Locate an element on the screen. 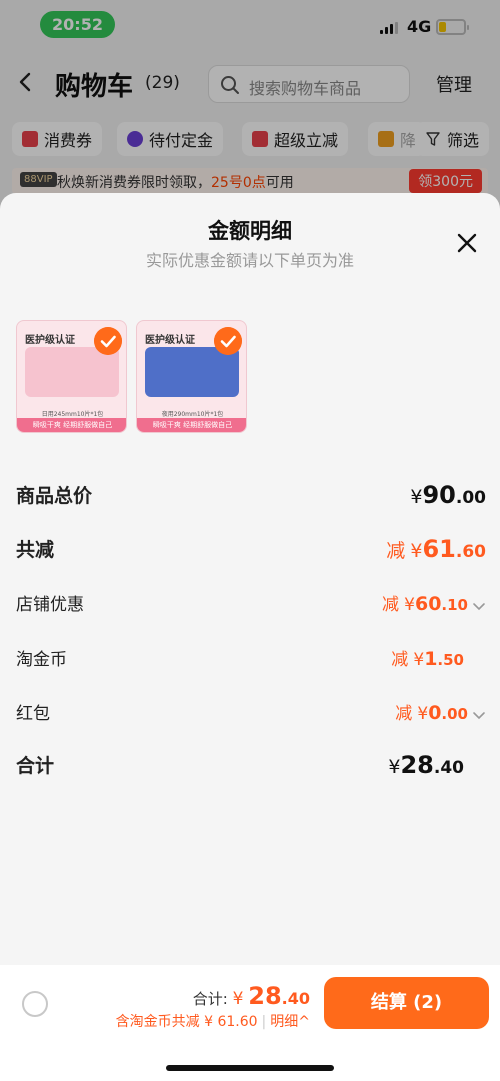 The image size is (500, 1081). total-line: 合计: ¥ 28.40 is located at coordinates (251, 996).